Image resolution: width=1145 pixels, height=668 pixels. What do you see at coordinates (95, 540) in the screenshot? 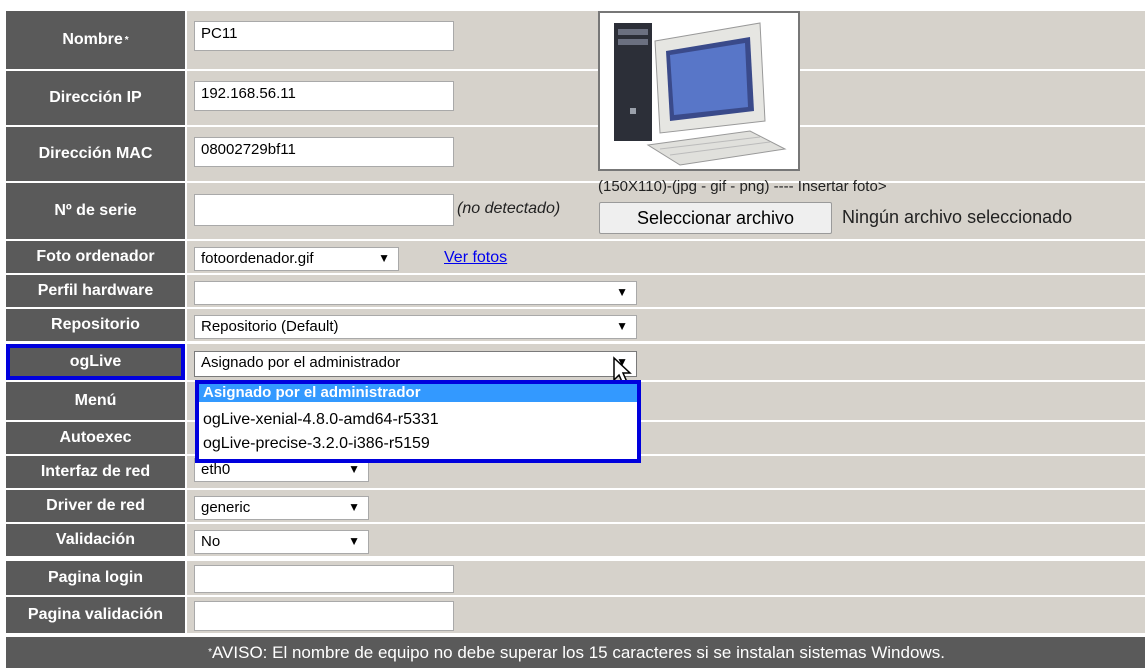
I see `label-validacion: Validación` at bounding box center [95, 540].